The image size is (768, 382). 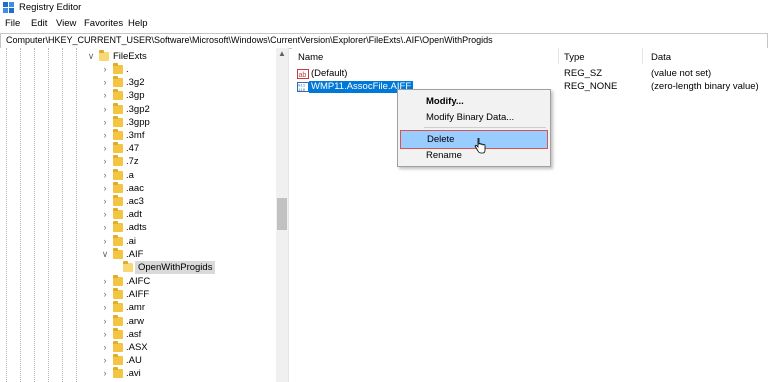 I want to click on scroll-thumb, so click(x=282, y=214).